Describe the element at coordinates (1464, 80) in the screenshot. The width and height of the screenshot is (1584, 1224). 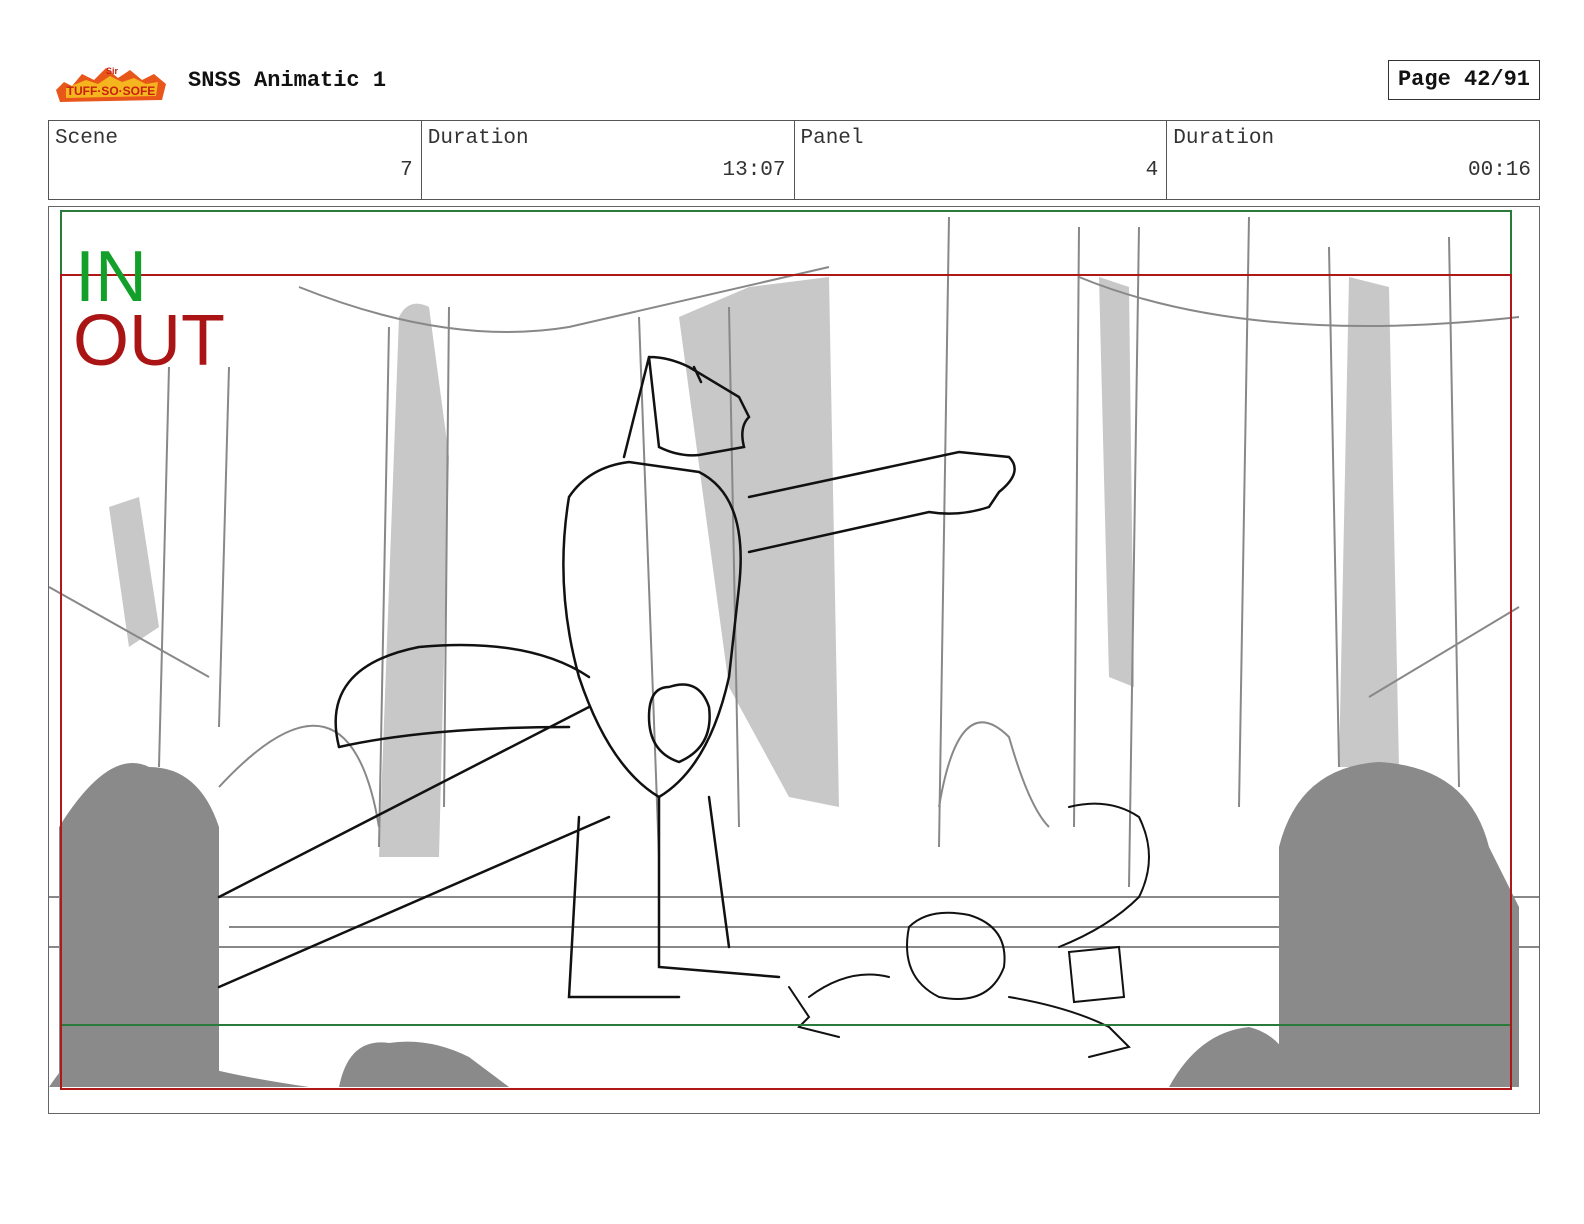
I see `page-number: Page 42/91` at that location.